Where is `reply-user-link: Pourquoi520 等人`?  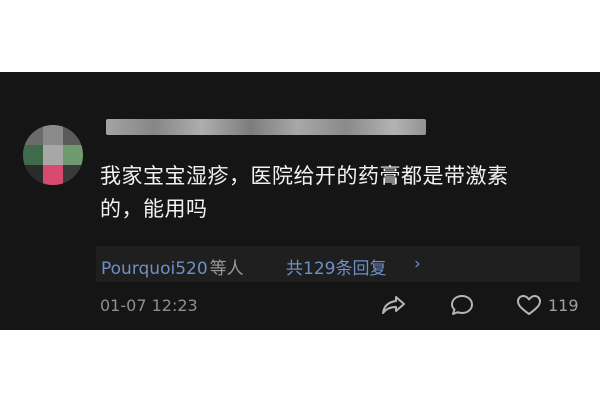 reply-user-link: Pourquoi520 等人 is located at coordinates (172, 266).